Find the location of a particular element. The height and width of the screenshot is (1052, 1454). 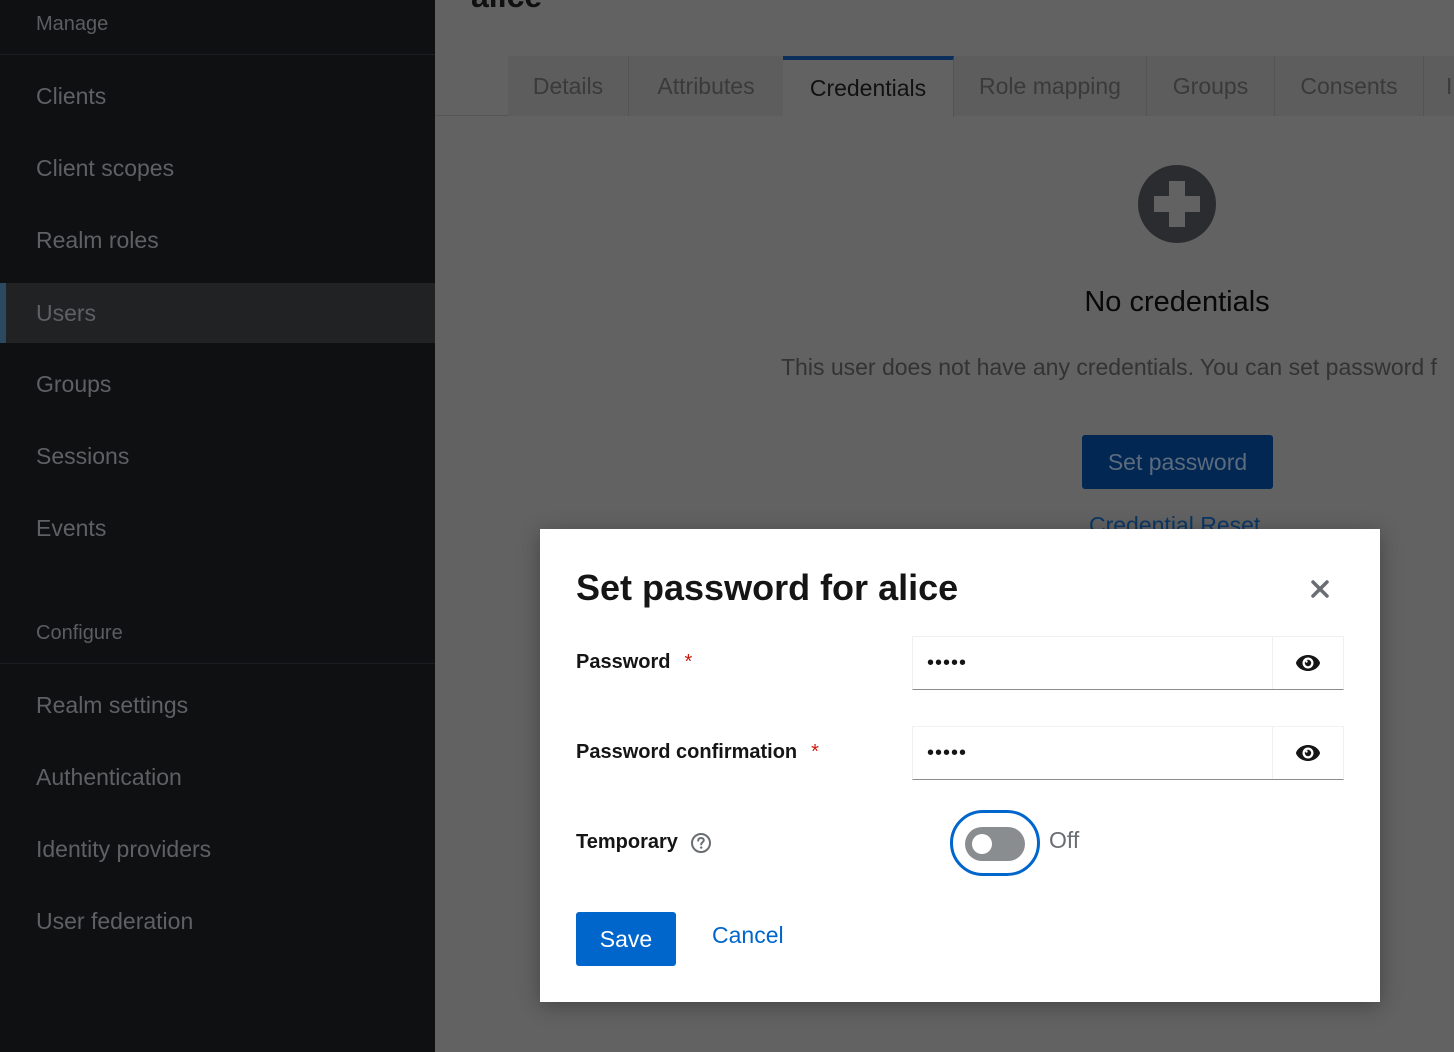

nav-section-configure: Configure is located at coordinates (79, 633).